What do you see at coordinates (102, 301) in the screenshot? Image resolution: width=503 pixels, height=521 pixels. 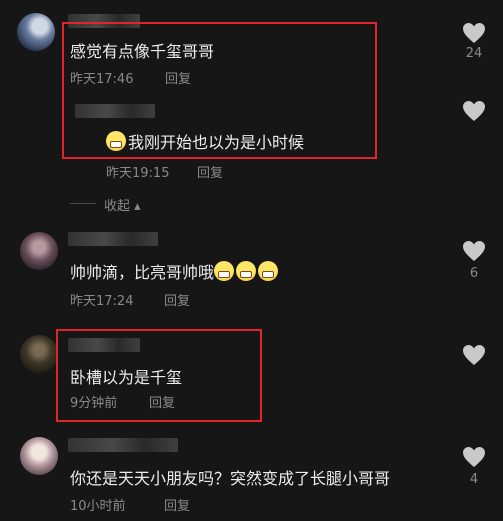 I see `comment-time: 昨天17:24` at bounding box center [102, 301].